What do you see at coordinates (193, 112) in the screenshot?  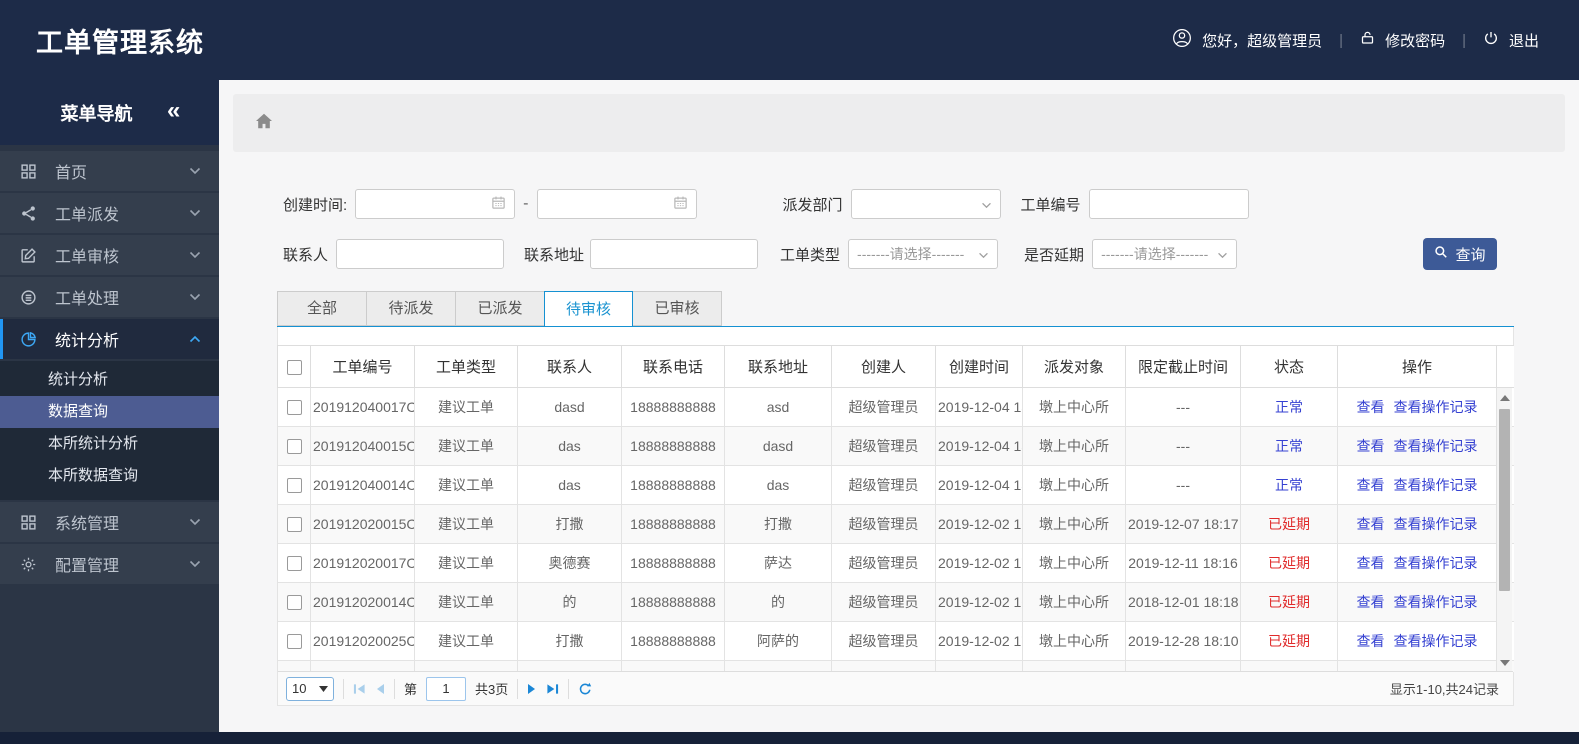 I see `double-angle-left-icon: «` at bounding box center [193, 112].